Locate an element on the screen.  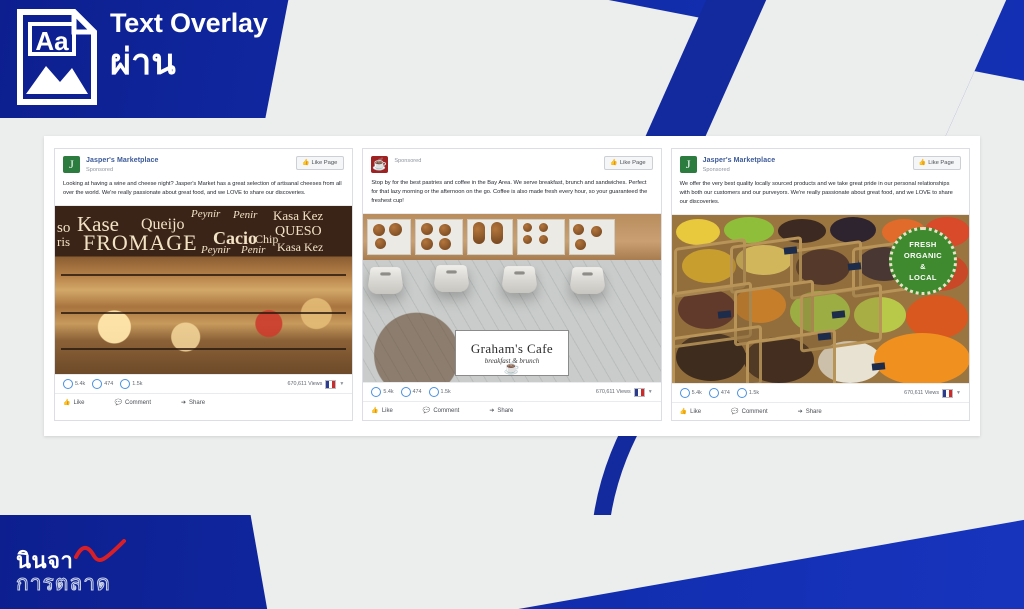
page-title: Text Overlay is located at coordinates (189, 23).